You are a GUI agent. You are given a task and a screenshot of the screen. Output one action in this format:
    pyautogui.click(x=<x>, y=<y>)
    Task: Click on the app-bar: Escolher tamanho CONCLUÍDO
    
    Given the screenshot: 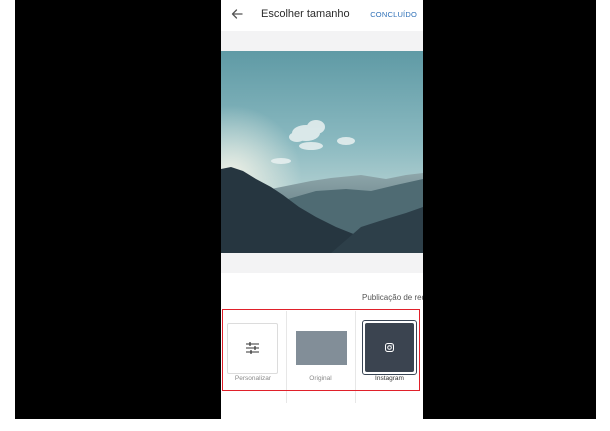 What is the action you would take?
    pyautogui.click(x=322, y=15)
    